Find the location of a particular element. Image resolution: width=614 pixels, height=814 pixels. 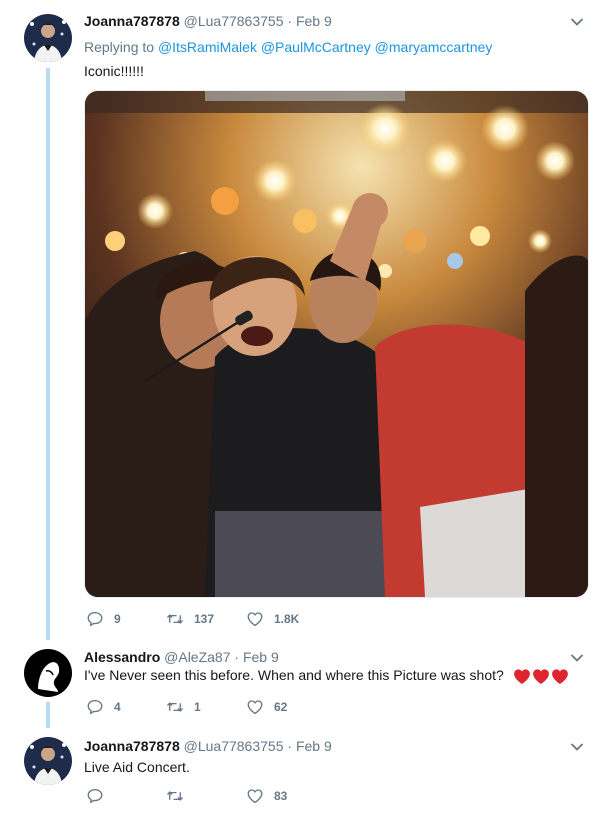

reply-count: 9 is located at coordinates (117, 619).